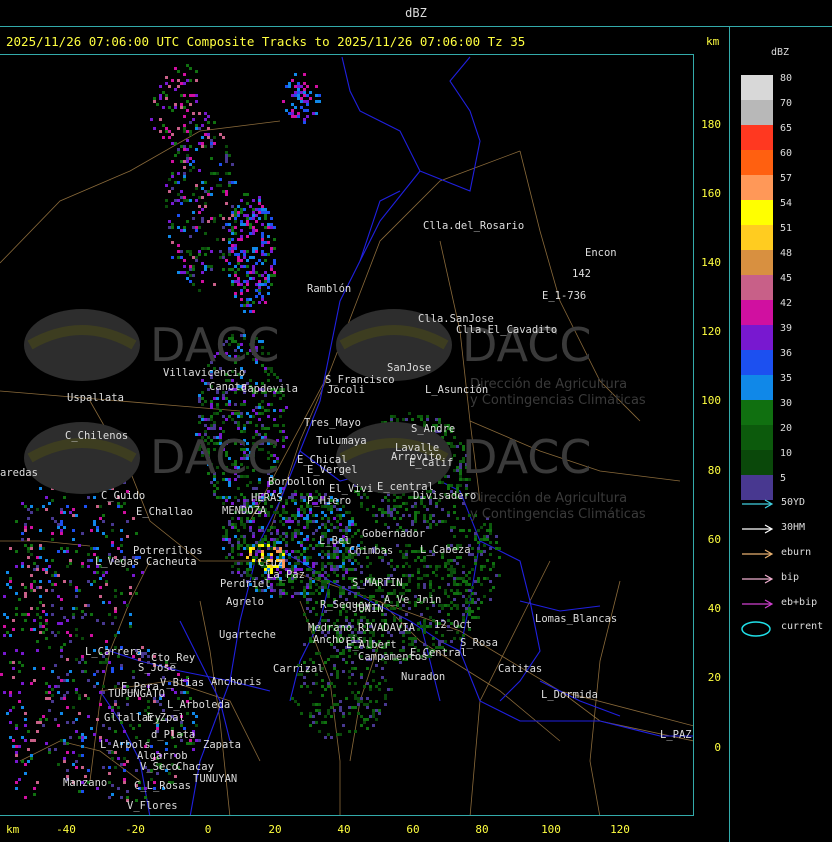  I want to click on place-label: Divisadero, so click(445, 496).